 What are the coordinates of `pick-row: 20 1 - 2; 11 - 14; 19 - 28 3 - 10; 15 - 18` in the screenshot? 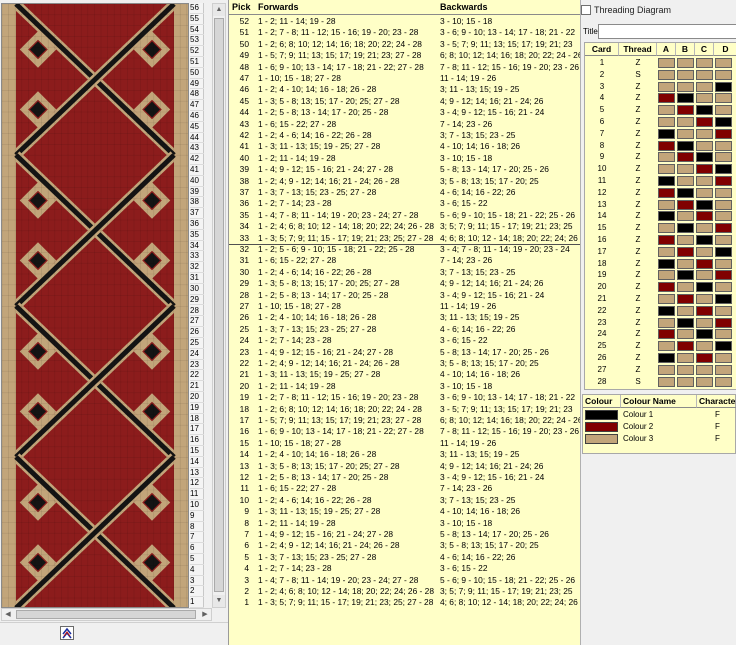 It's located at (405, 386).